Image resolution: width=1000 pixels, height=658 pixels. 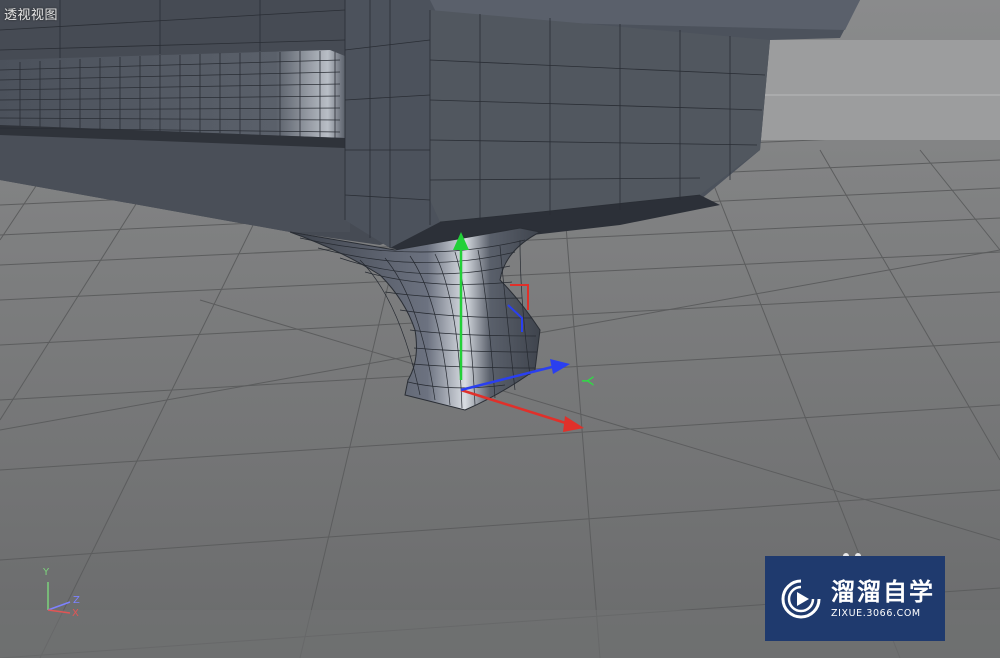 I want to click on viewport-title: 透视视图, so click(x=31, y=15).